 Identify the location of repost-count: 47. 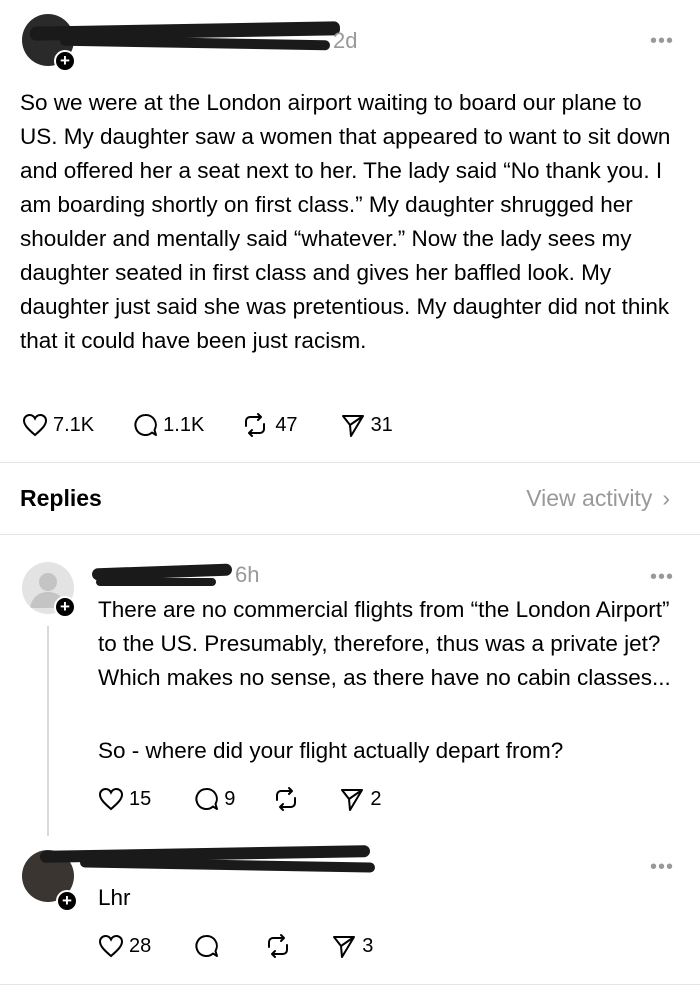
(286, 424).